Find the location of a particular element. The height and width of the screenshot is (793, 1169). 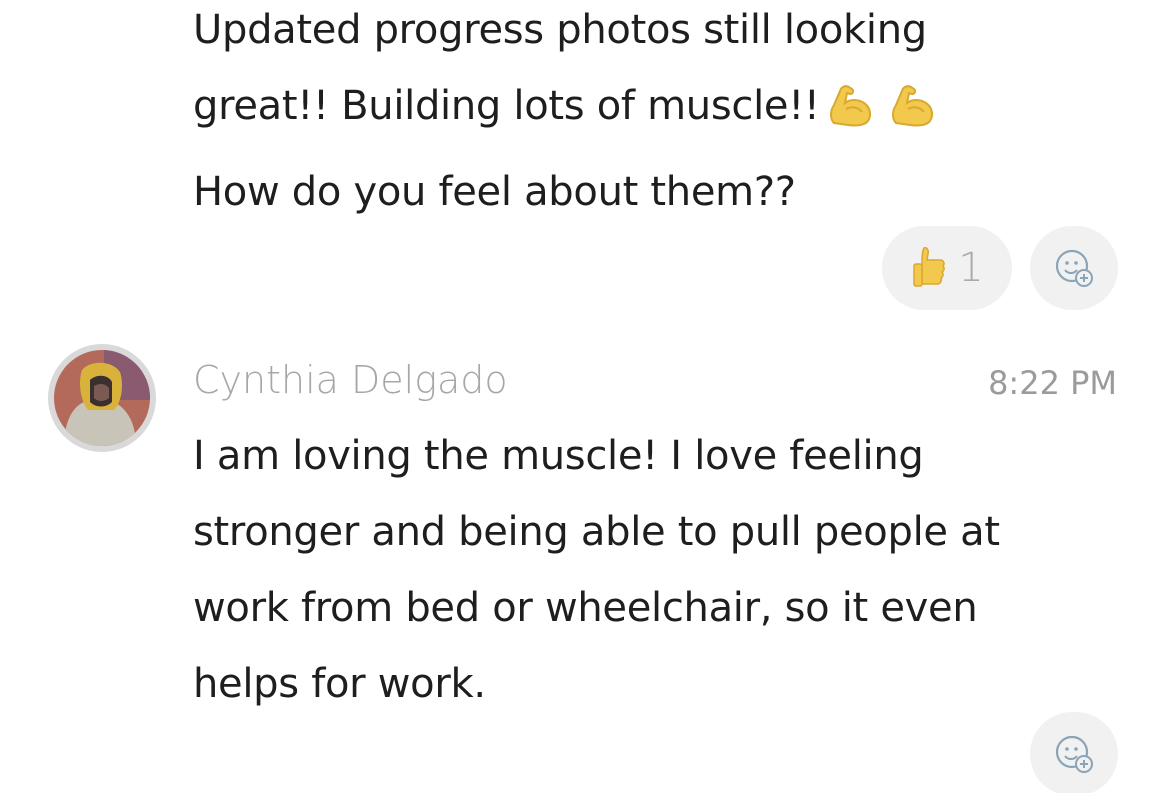

reaction-thumbs-up-button: 1 is located at coordinates (947, 268).